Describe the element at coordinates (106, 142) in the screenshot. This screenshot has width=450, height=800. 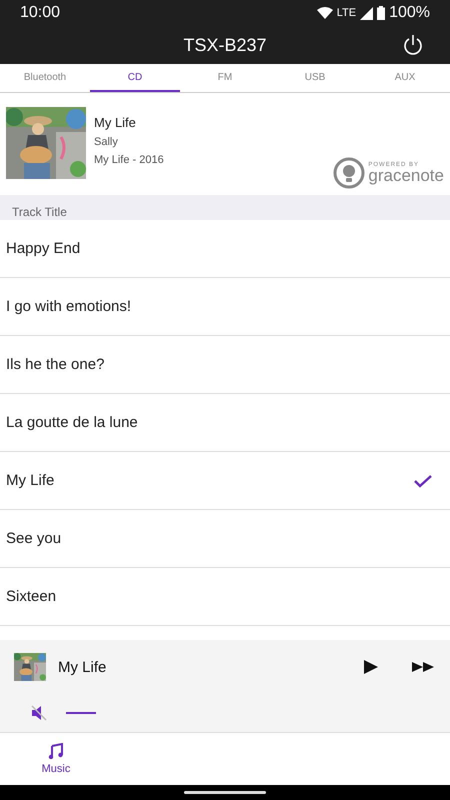
I see `artist-name: Sally` at that location.